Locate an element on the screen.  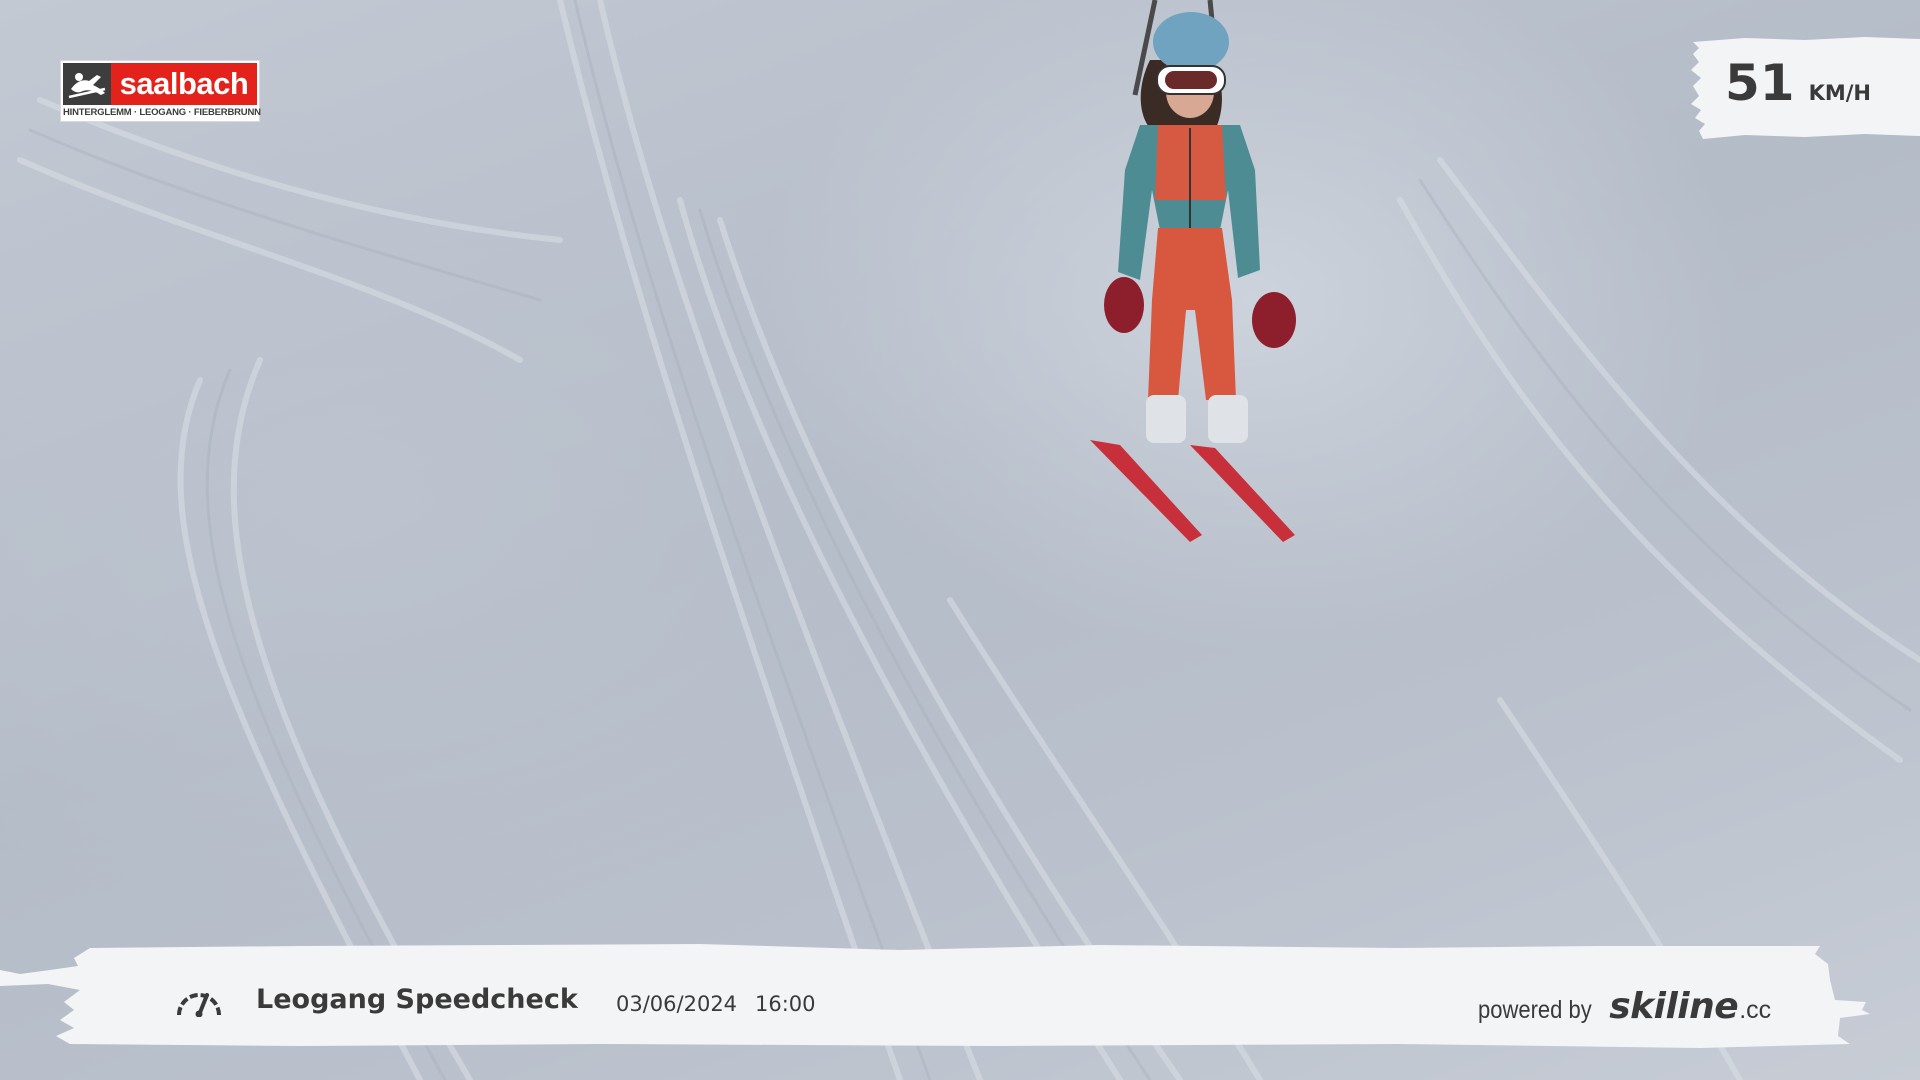
skier-emblem-icon is located at coordinates (87, 84).